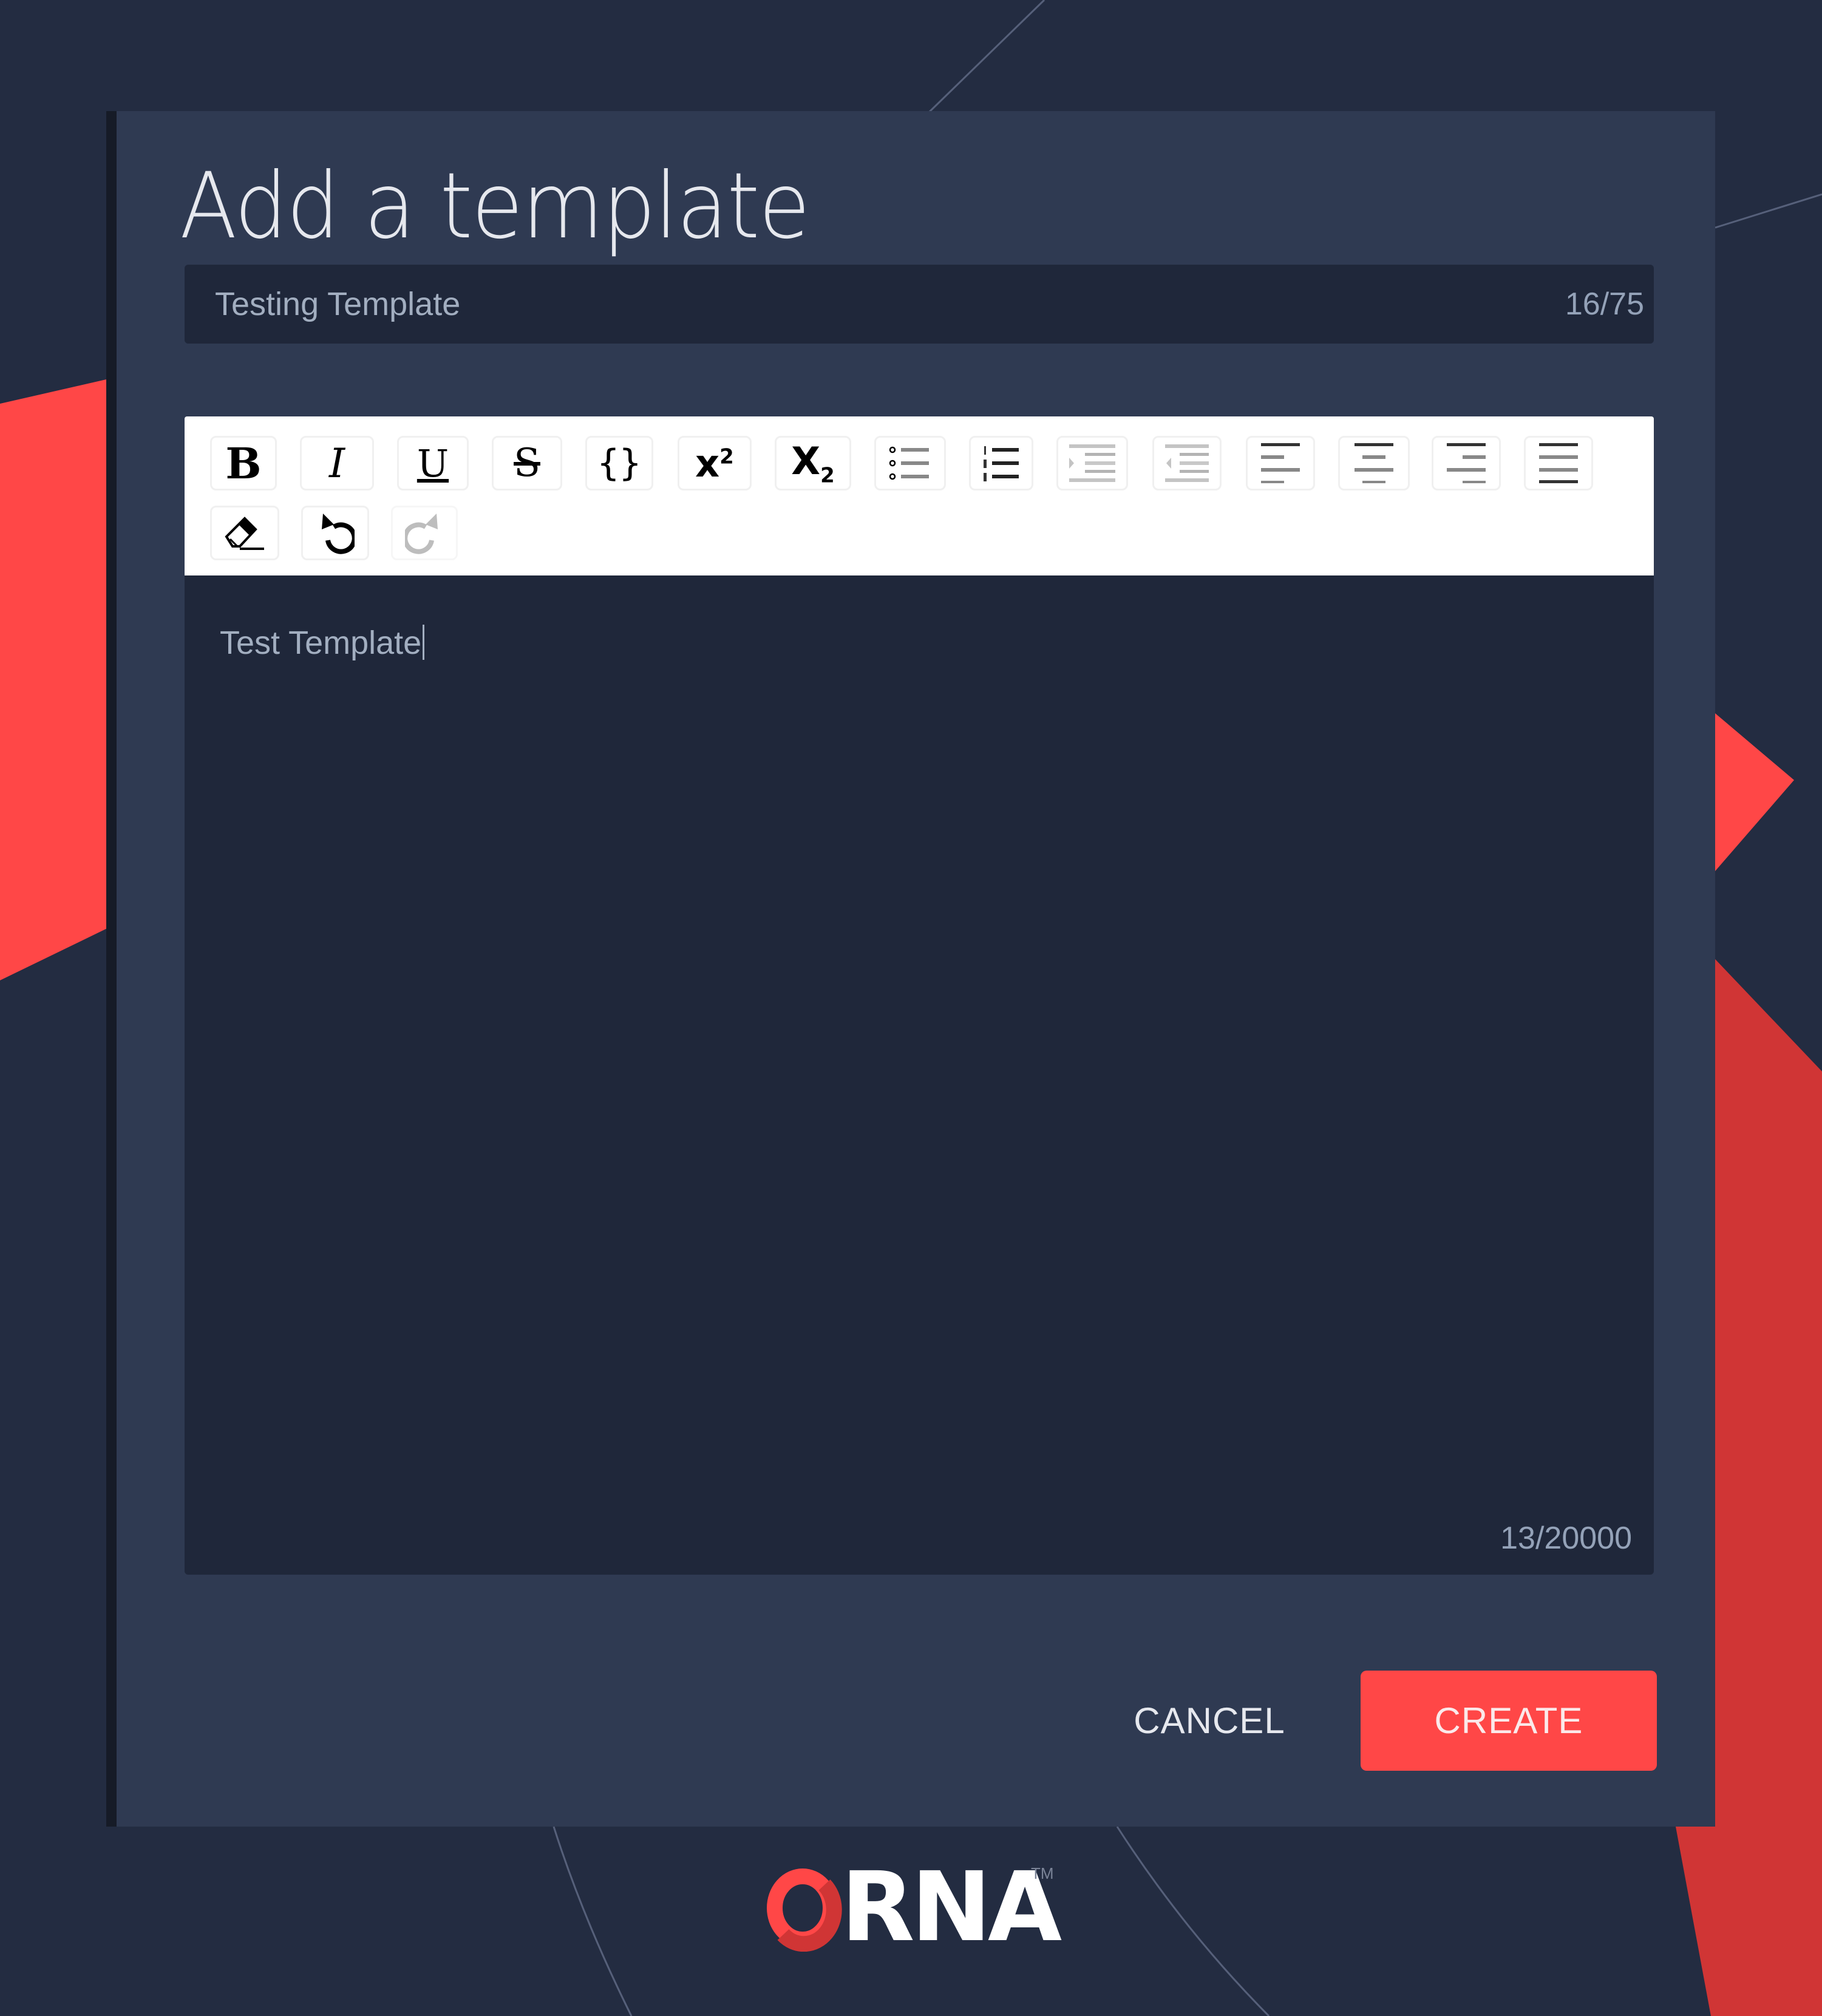  I want to click on superscript-button: x2, so click(715, 463).